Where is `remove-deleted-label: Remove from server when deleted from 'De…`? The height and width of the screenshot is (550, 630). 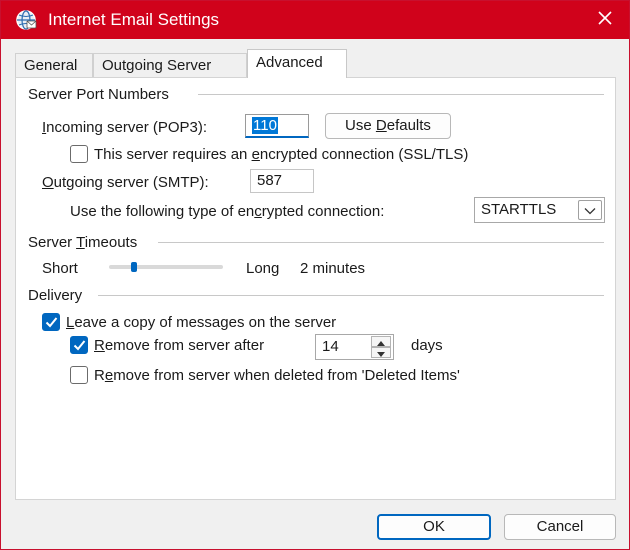
remove-deleted-label: Remove from server when deleted from 'De… is located at coordinates (277, 375).